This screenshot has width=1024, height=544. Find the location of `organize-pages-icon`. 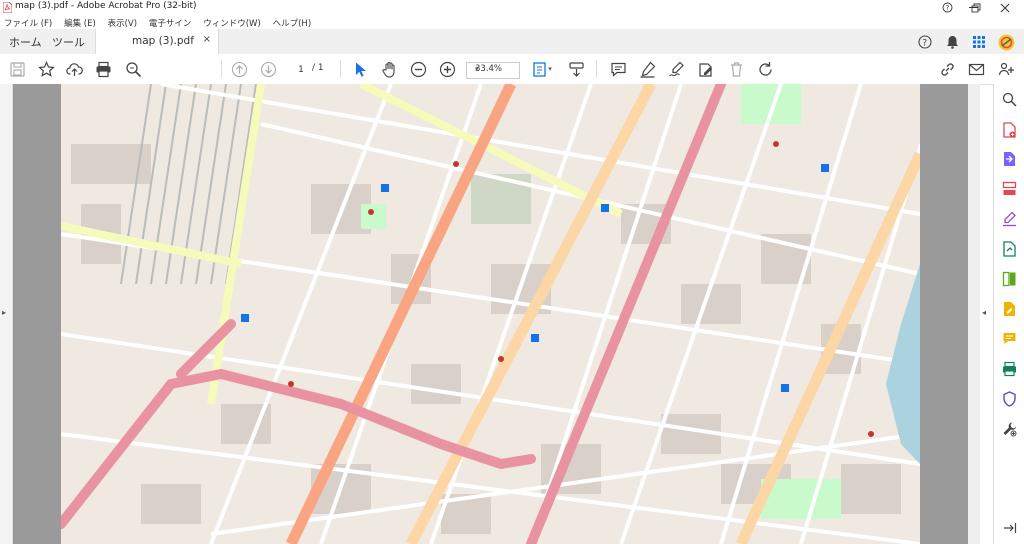

organize-pages-icon is located at coordinates (1009, 188).